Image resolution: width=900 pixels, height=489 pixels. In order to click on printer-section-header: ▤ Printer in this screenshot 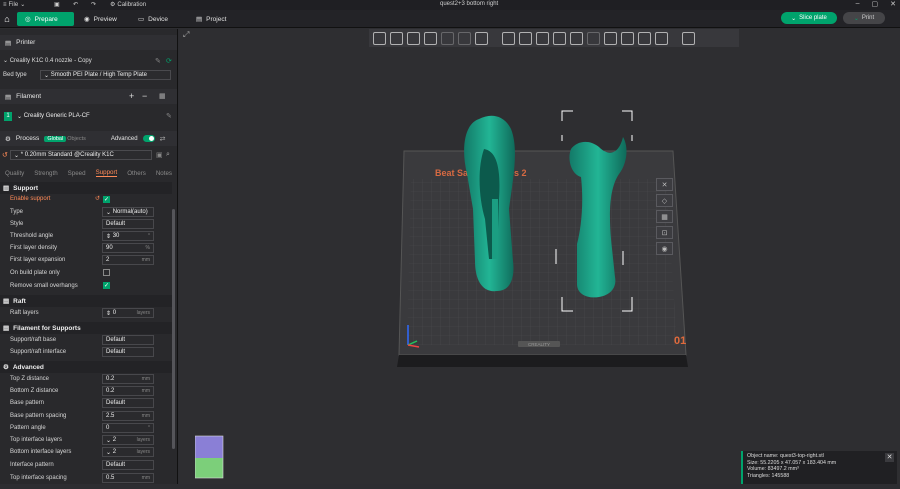, I will do `click(88, 42)`.